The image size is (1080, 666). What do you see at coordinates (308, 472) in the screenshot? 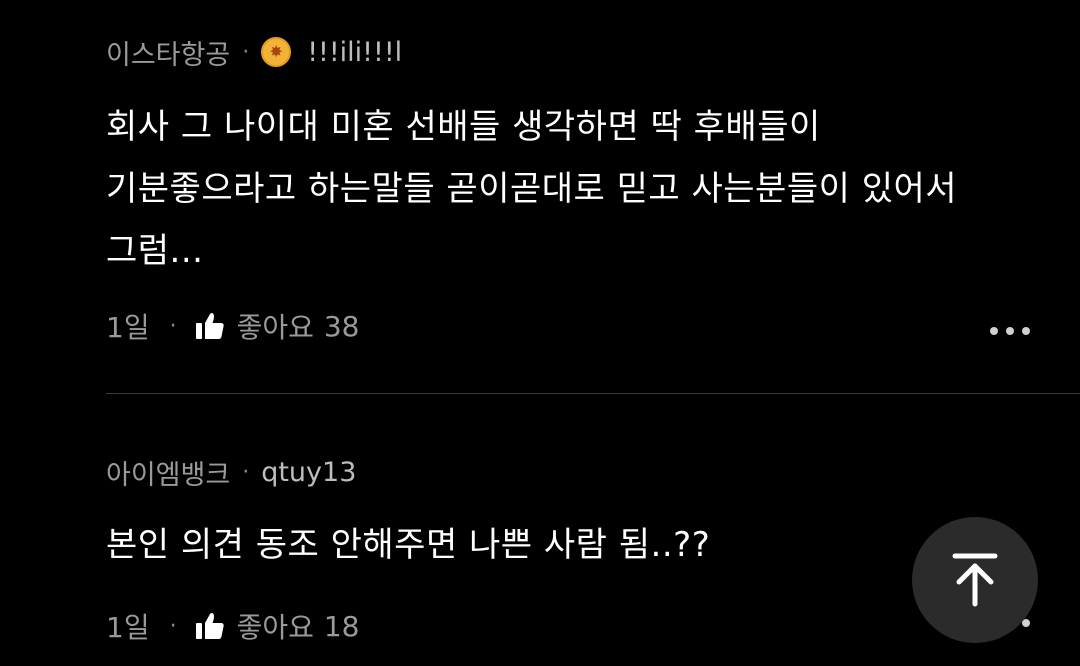
I see `nickname: qtuy13` at bounding box center [308, 472].